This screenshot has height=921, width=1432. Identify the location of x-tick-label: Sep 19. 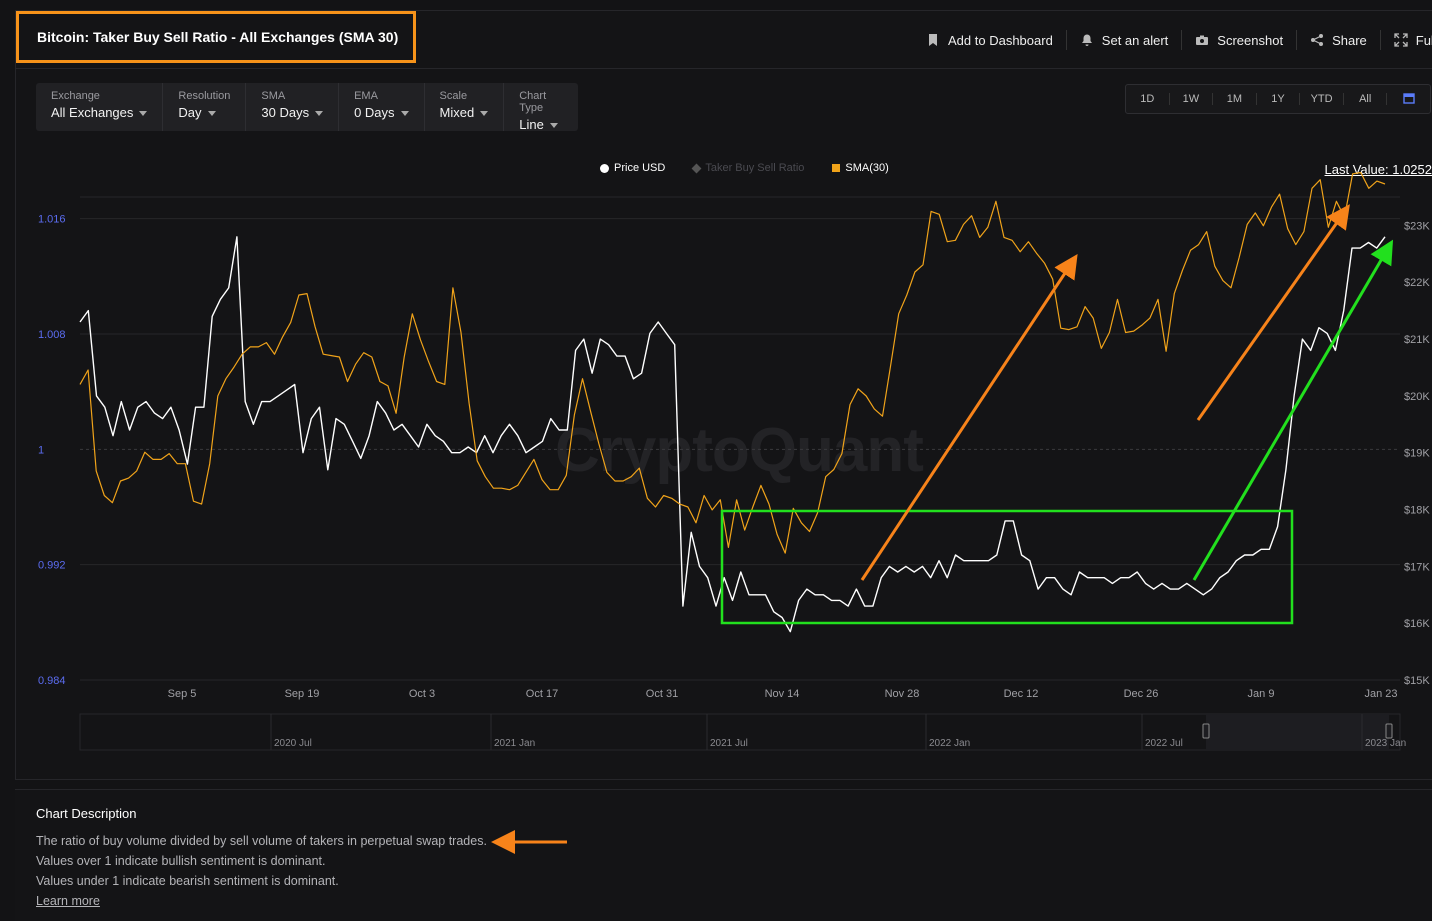
(302, 694).